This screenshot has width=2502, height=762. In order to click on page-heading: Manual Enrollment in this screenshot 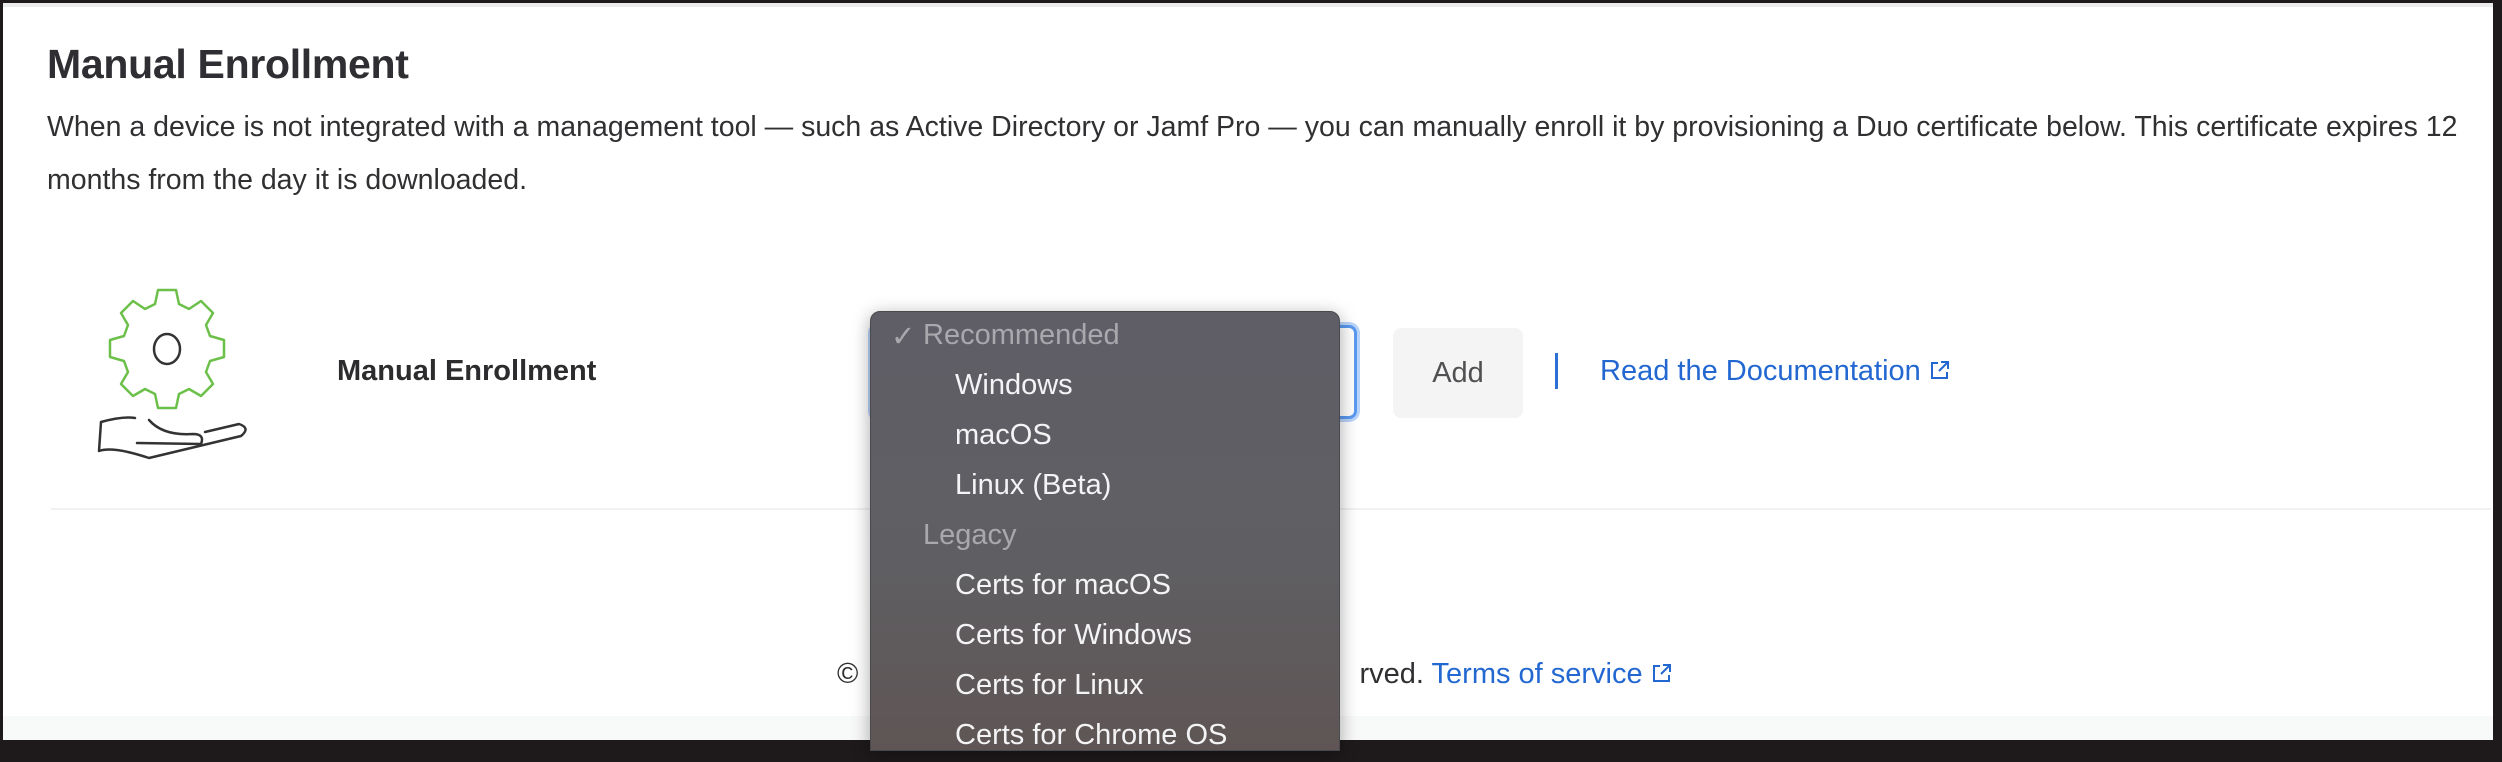, I will do `click(228, 64)`.